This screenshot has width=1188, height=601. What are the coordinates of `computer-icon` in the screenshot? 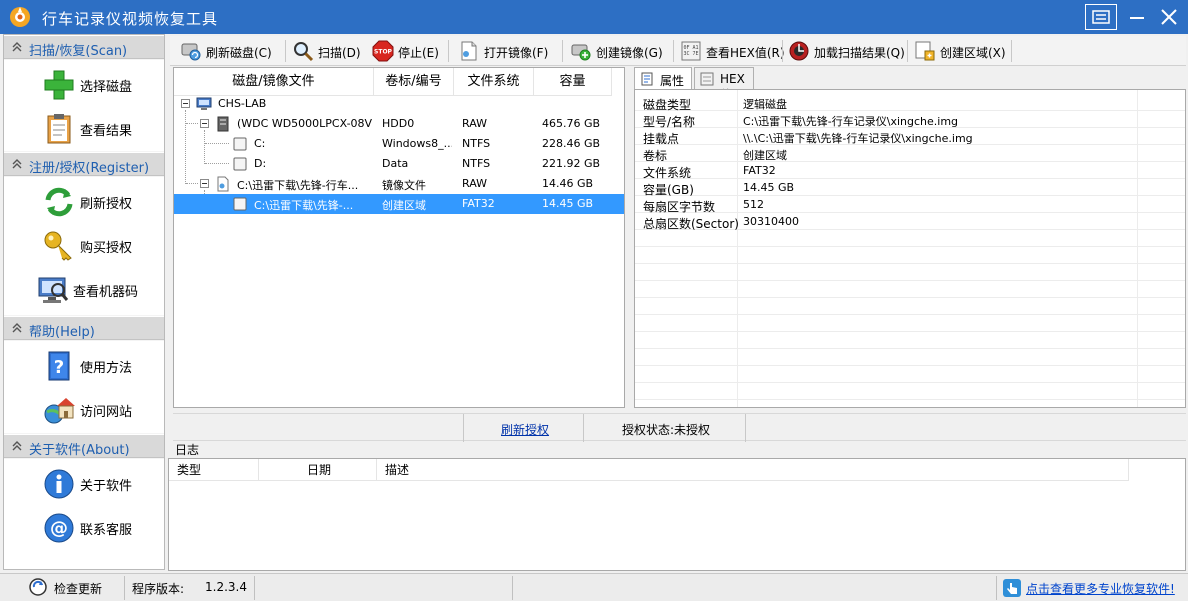 It's located at (53, 290).